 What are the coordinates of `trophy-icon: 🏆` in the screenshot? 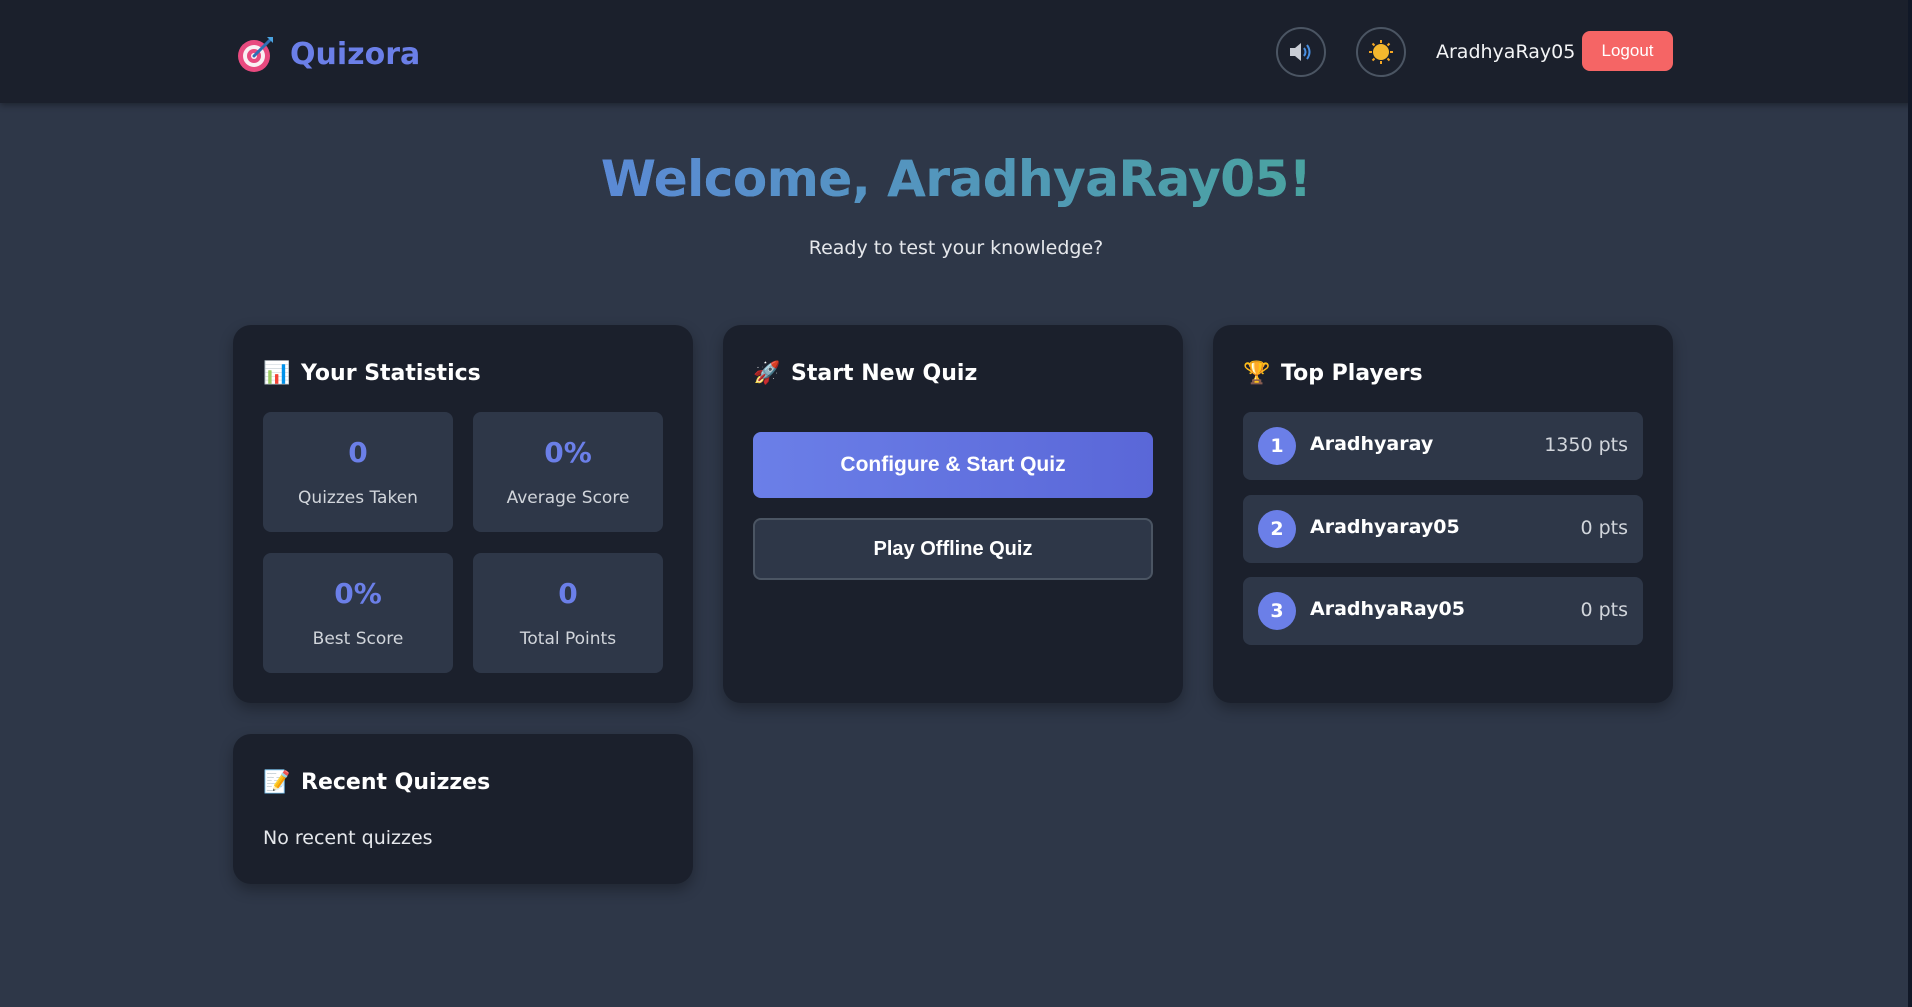 It's located at (1257, 373).